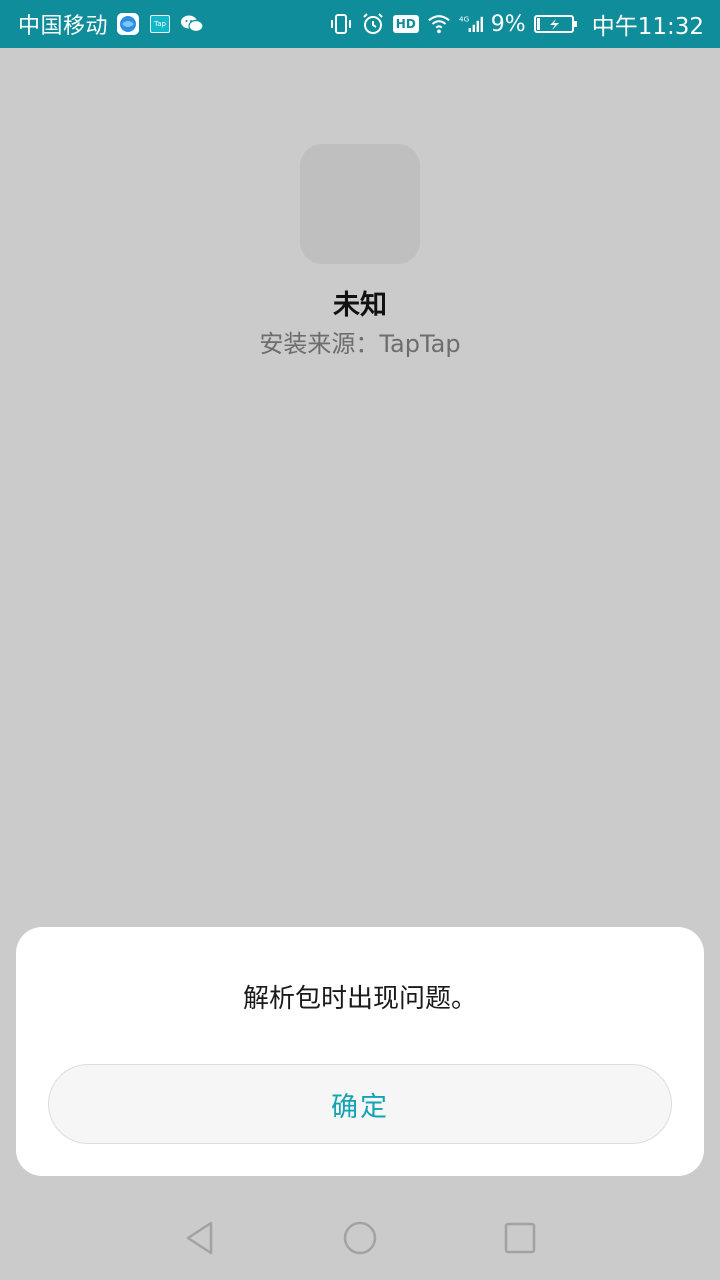  I want to click on network-type: 4G, so click(464, 19).